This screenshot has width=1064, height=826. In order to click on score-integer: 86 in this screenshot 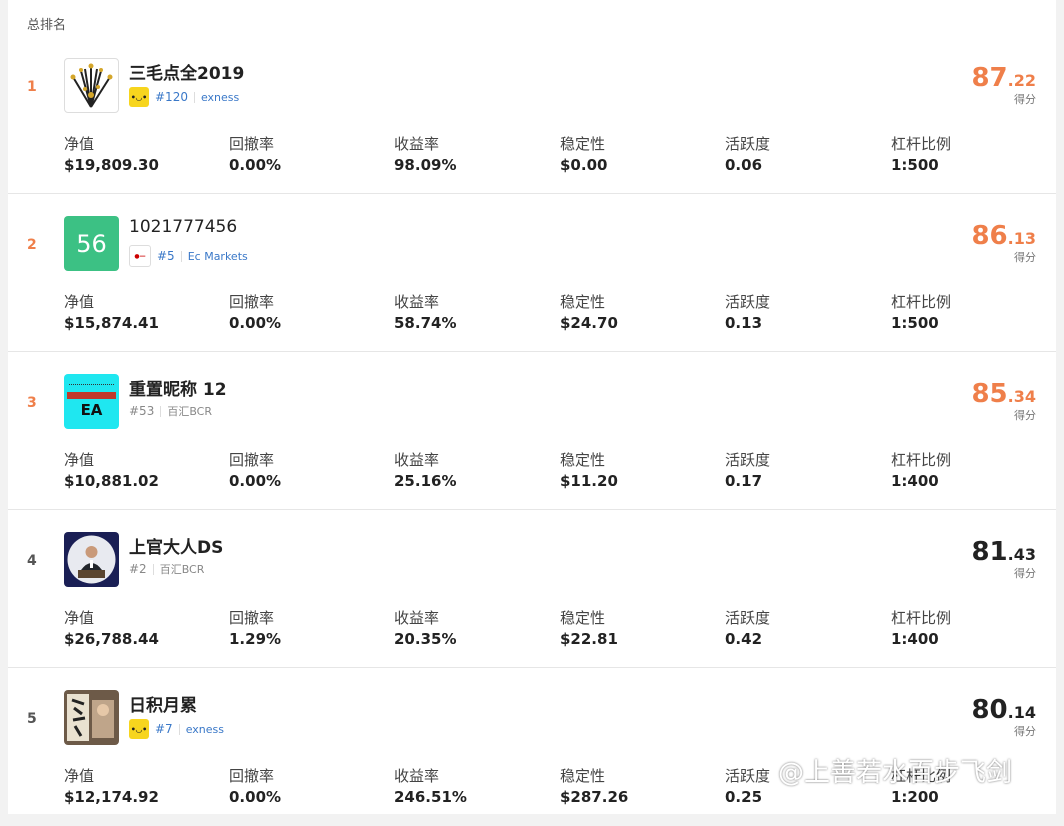, I will do `click(989, 236)`.